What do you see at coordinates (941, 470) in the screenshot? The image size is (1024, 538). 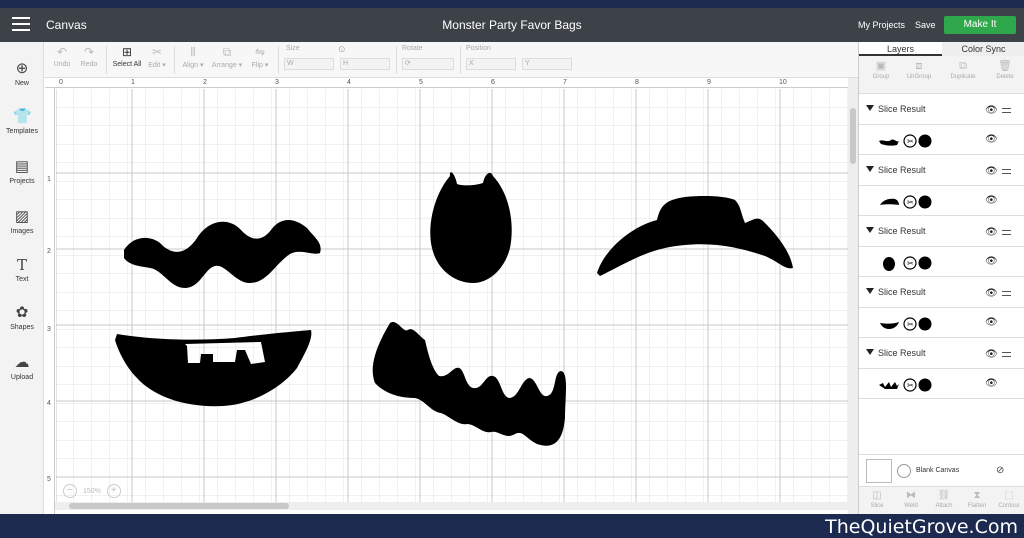 I see `blank-canvas-row: Blank Canvas ⊘` at bounding box center [941, 470].